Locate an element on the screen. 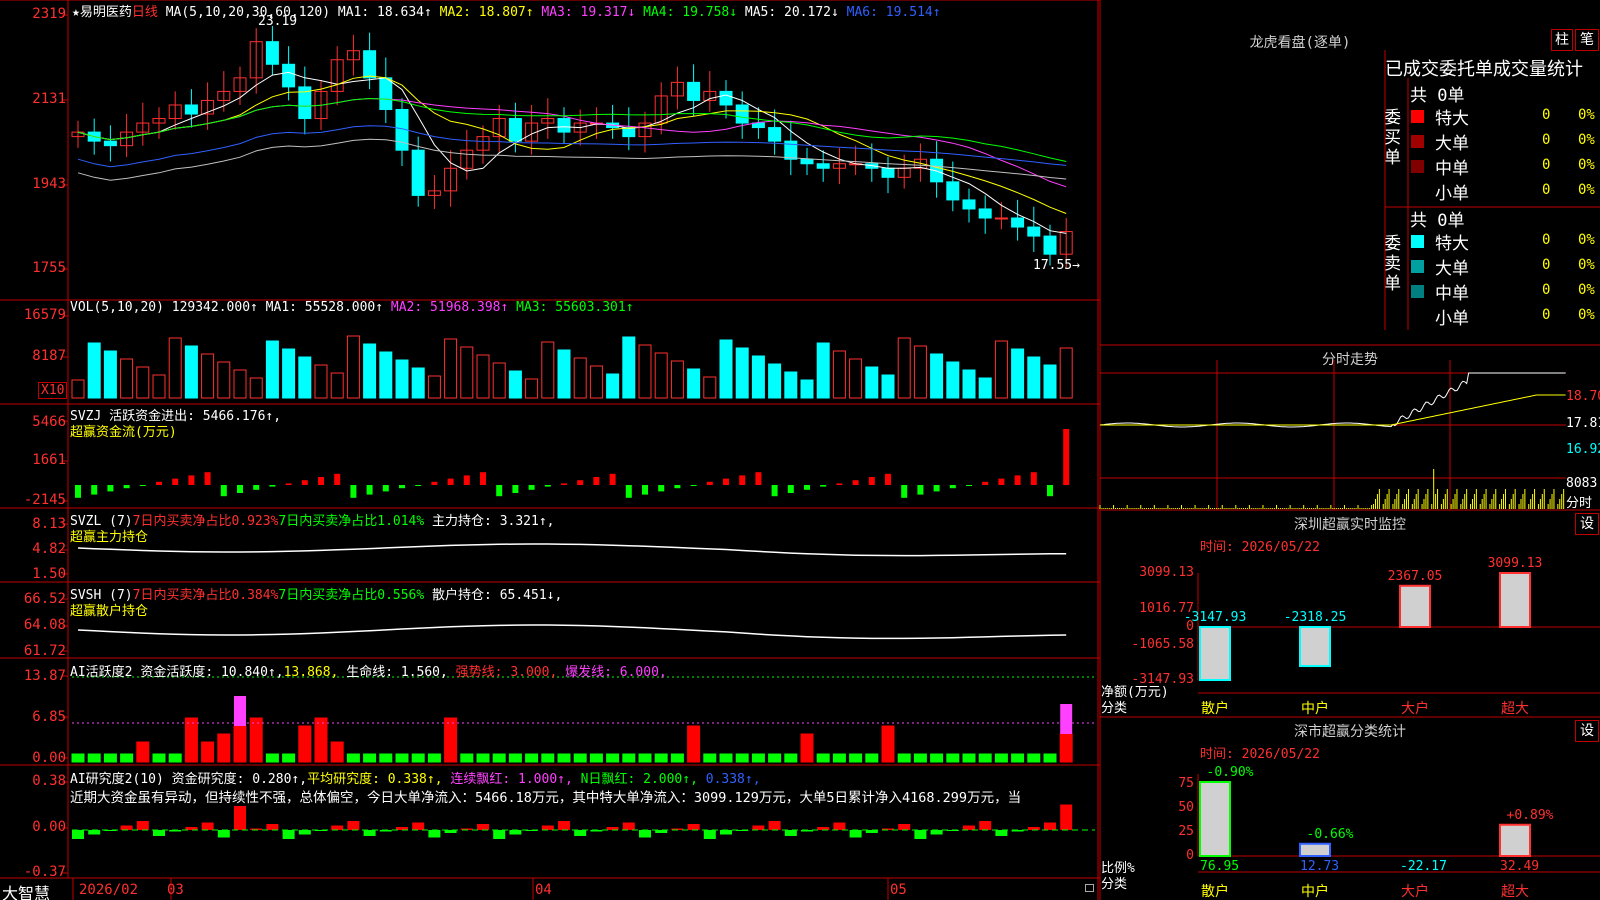  sell-total: 共 0单 is located at coordinates (1437, 221).